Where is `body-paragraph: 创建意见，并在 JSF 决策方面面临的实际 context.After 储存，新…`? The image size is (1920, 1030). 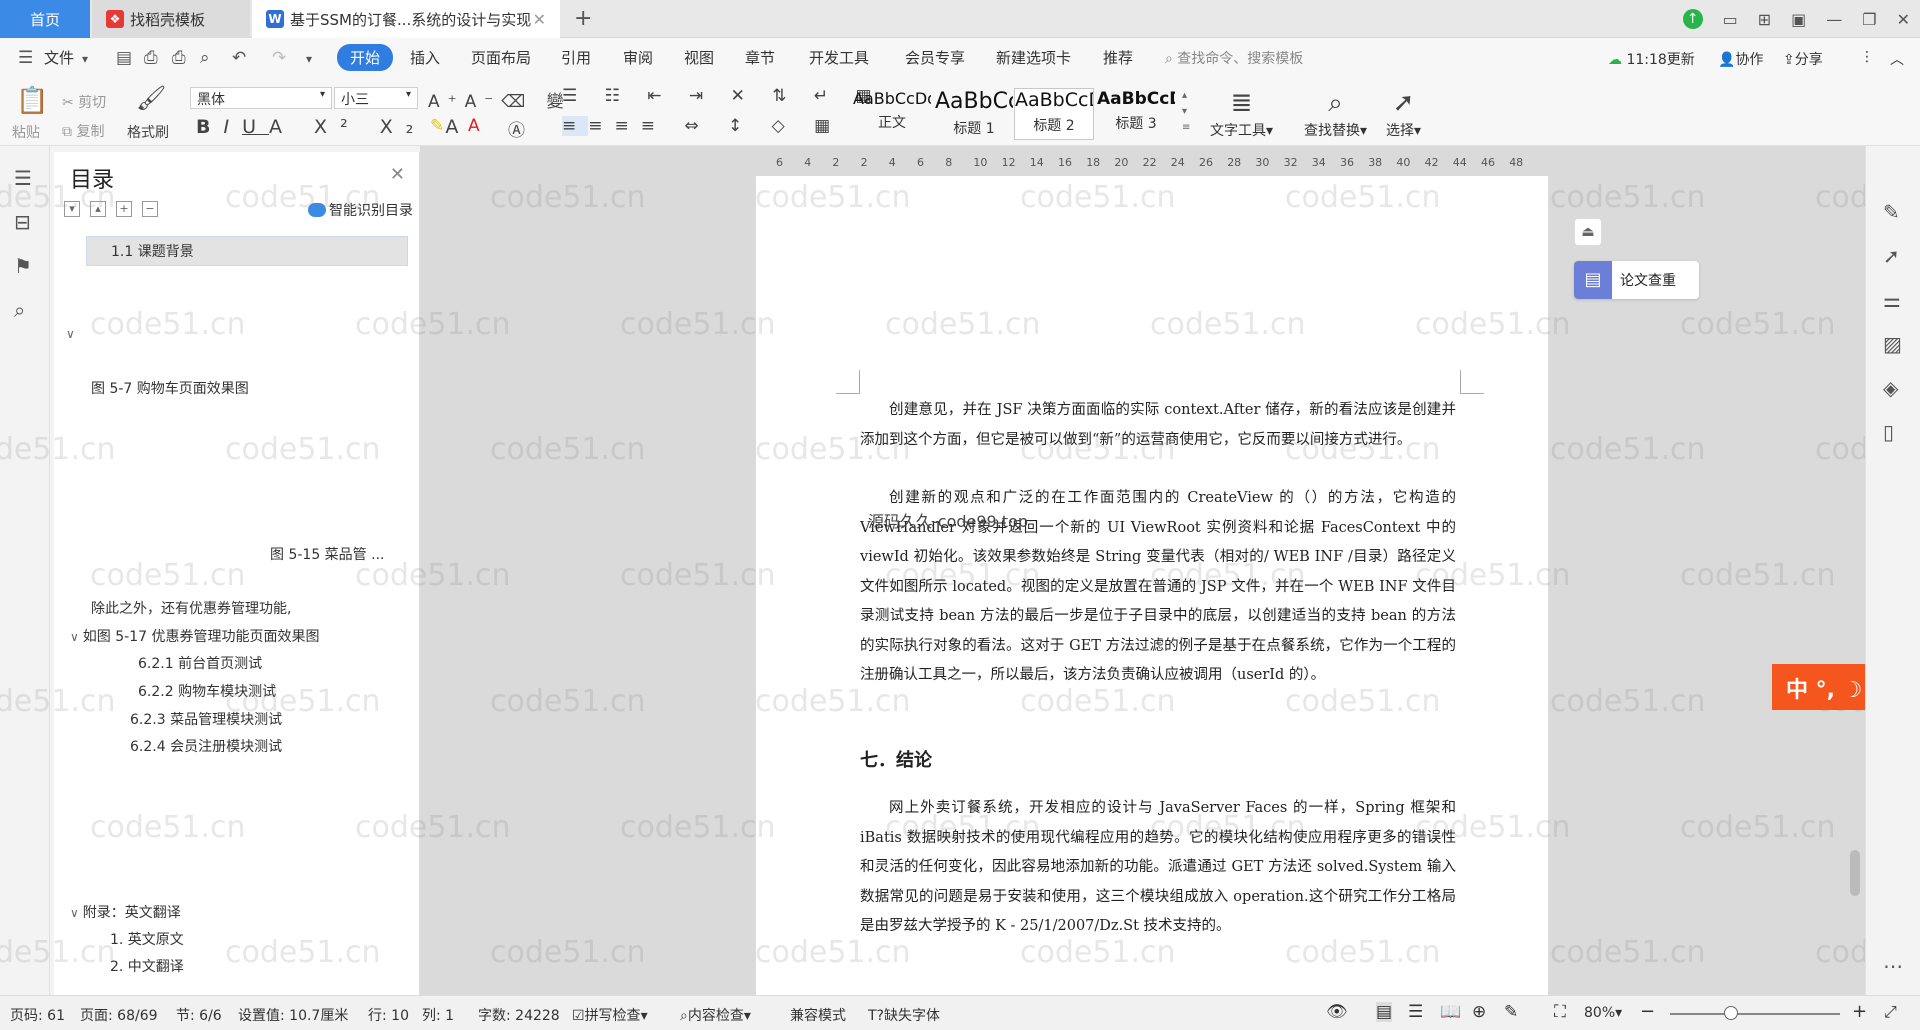
body-paragraph: 创建意见，并在 JSF 决策方面面临的实际 context.After 储存，新… is located at coordinates (1158, 425).